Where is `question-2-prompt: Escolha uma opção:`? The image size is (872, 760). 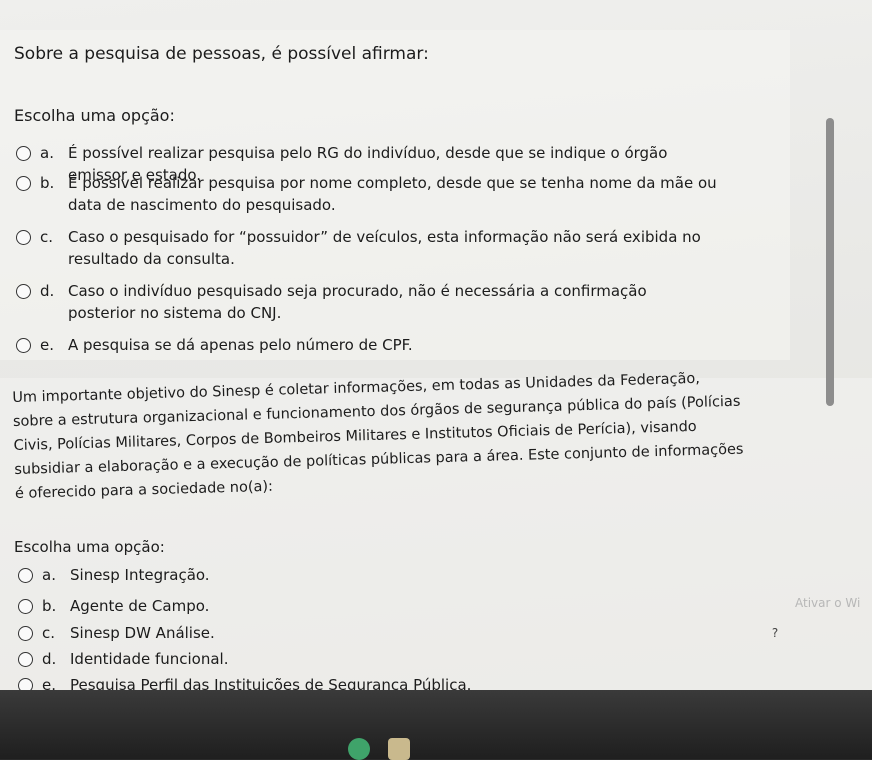 question-2-prompt: Escolha uma opção: is located at coordinates (89, 547).